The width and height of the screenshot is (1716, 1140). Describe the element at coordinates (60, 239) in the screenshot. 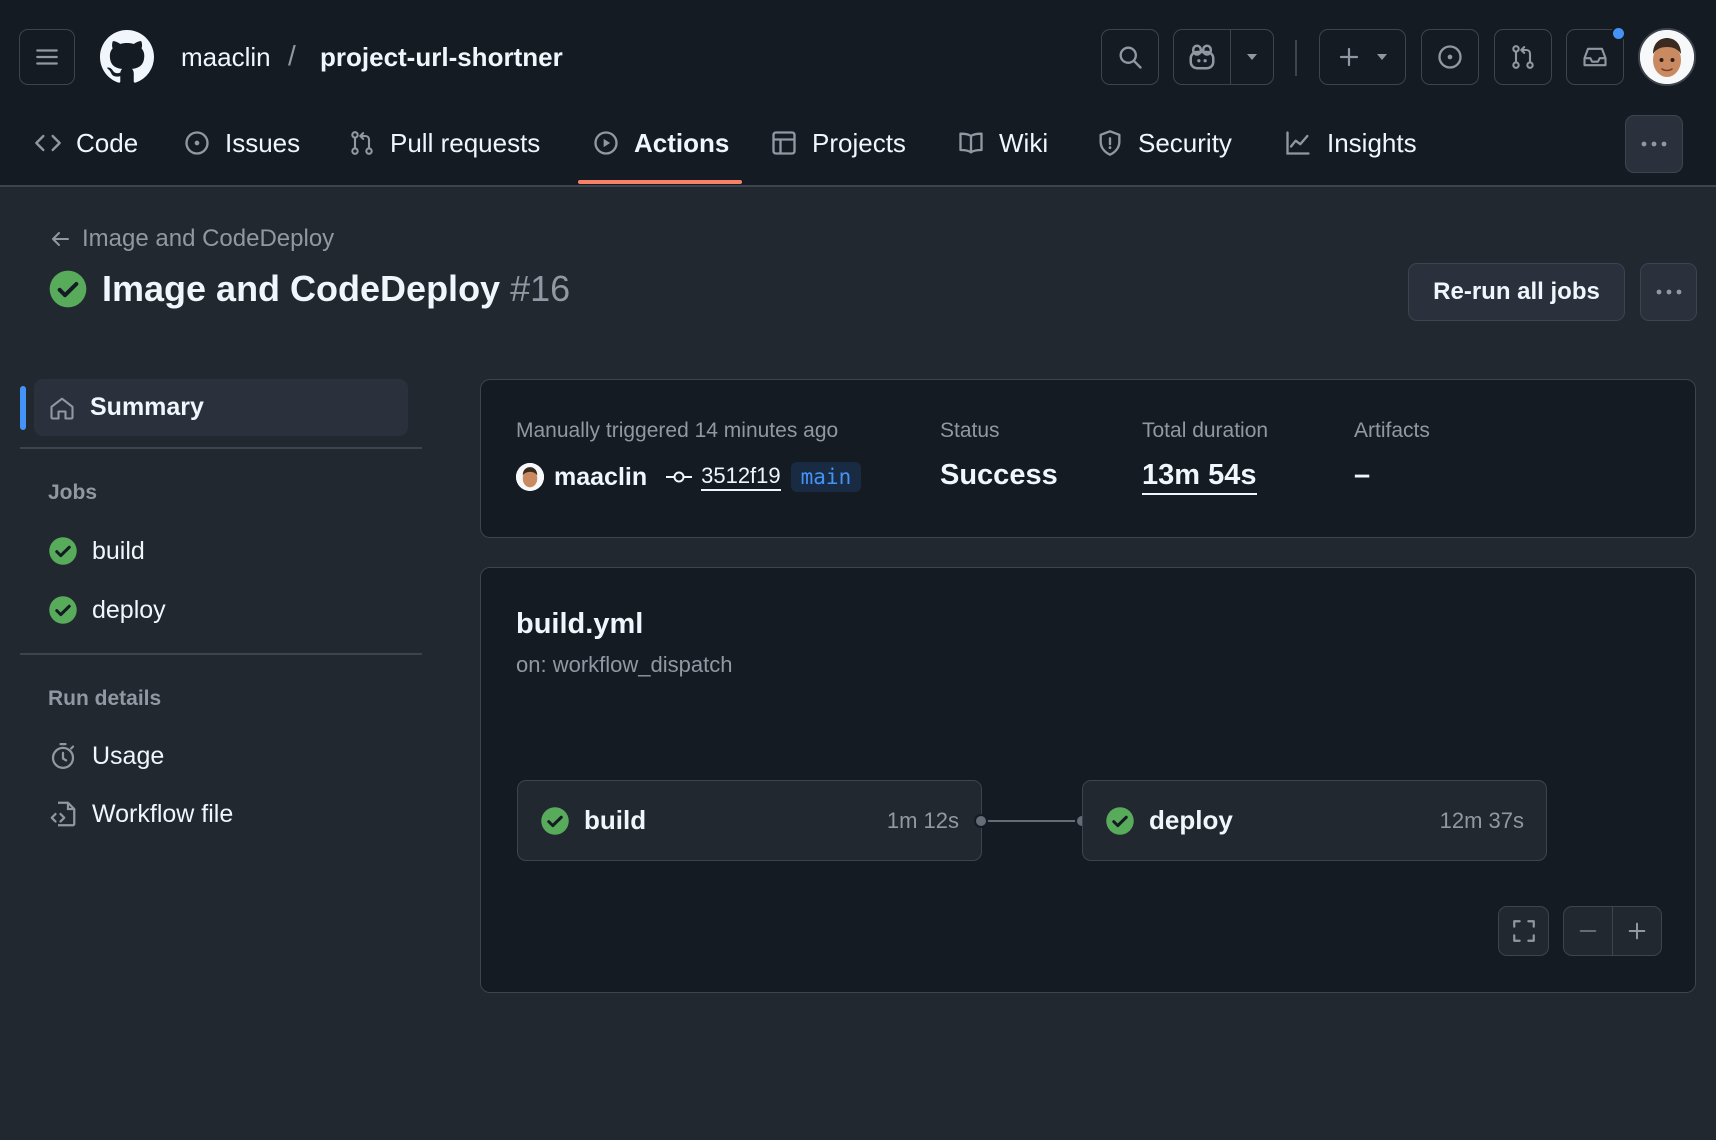

I see `arrow-left-icon` at that location.